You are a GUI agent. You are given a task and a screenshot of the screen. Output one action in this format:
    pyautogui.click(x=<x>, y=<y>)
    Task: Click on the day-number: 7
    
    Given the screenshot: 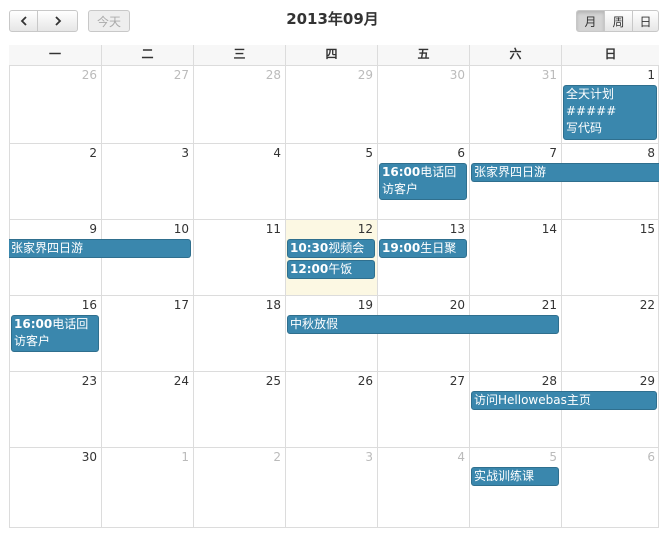 What is the action you would take?
    pyautogui.click(x=553, y=153)
    